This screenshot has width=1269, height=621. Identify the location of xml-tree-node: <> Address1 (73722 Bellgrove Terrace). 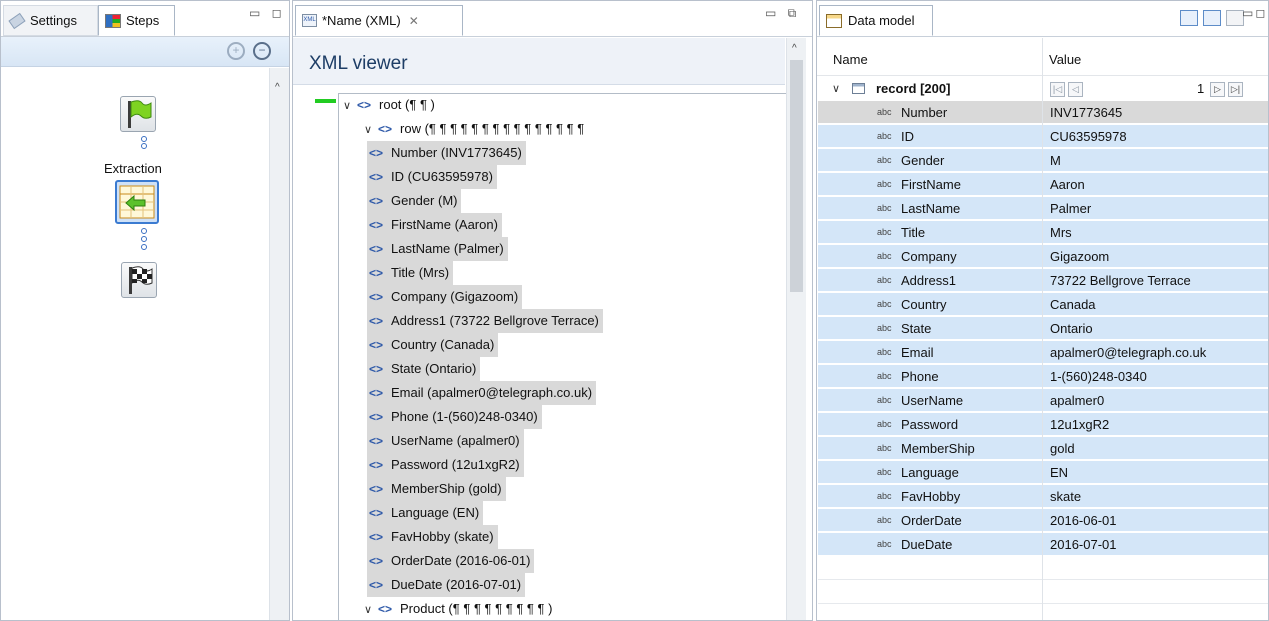
(485, 321).